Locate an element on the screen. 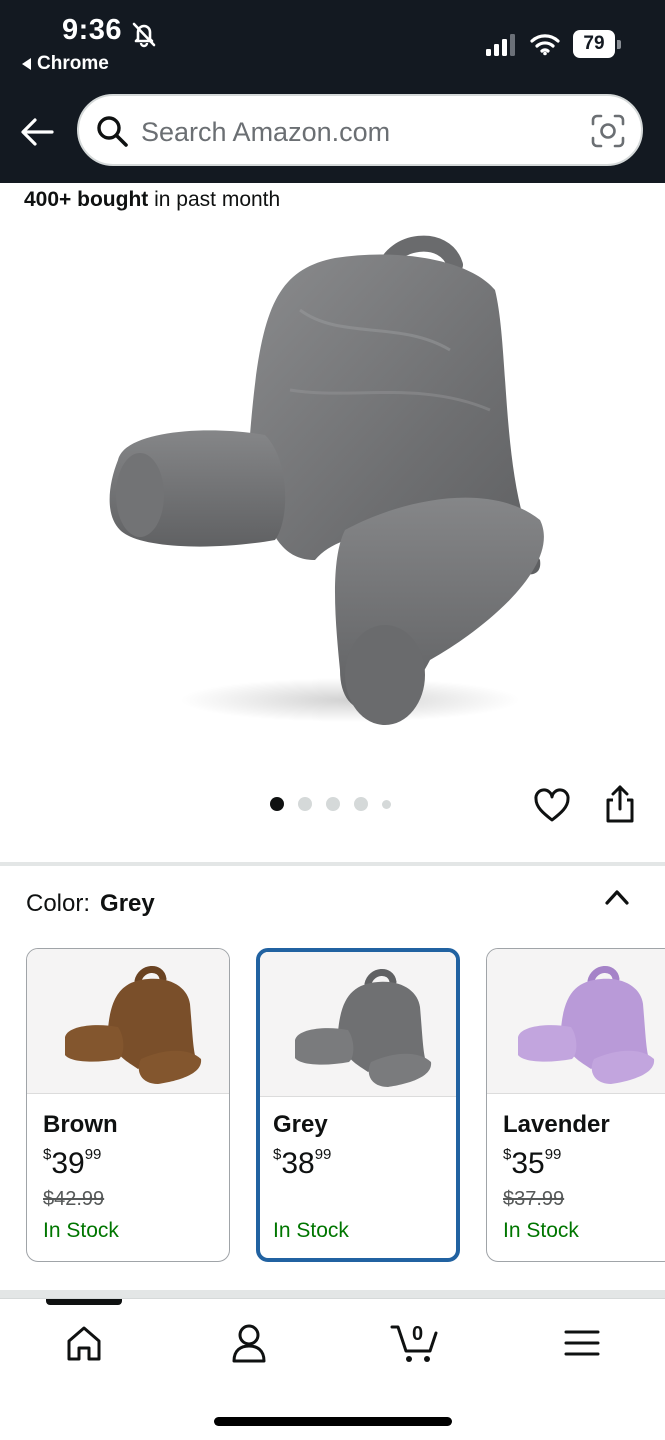  image-carousel-dots is located at coordinates (330, 804).